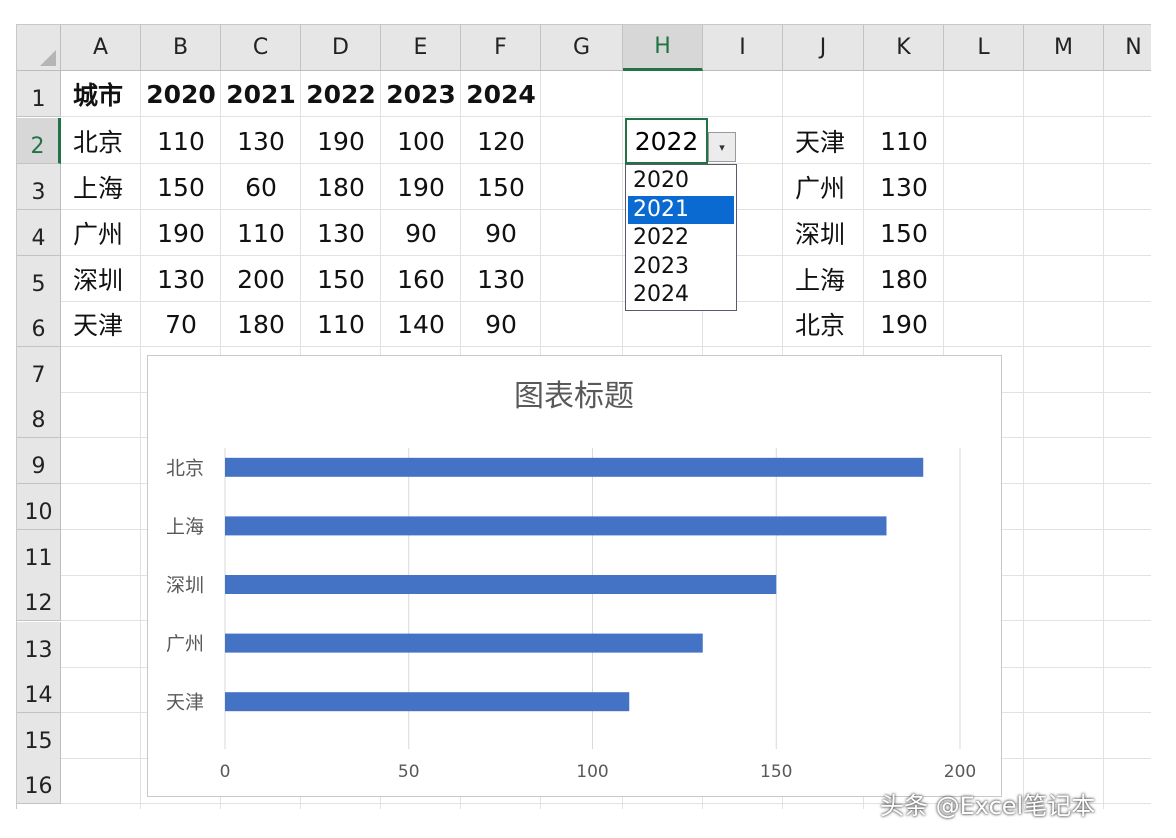 The width and height of the screenshot is (1176, 838). Describe the element at coordinates (181, 324) in the screenshot. I see `value-cell: 70` at that location.